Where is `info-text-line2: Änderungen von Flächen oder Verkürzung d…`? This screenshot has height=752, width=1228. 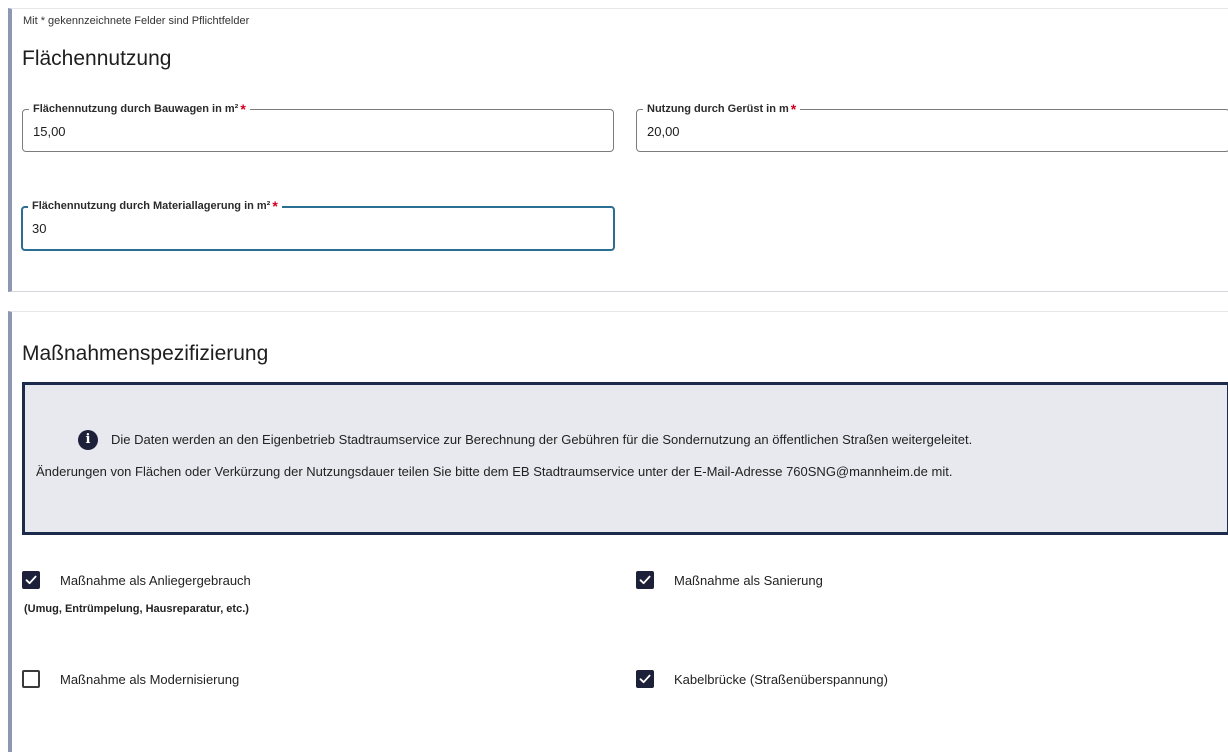
info-text-line2: Änderungen von Flächen oder Verkürzung d… is located at coordinates (494, 471).